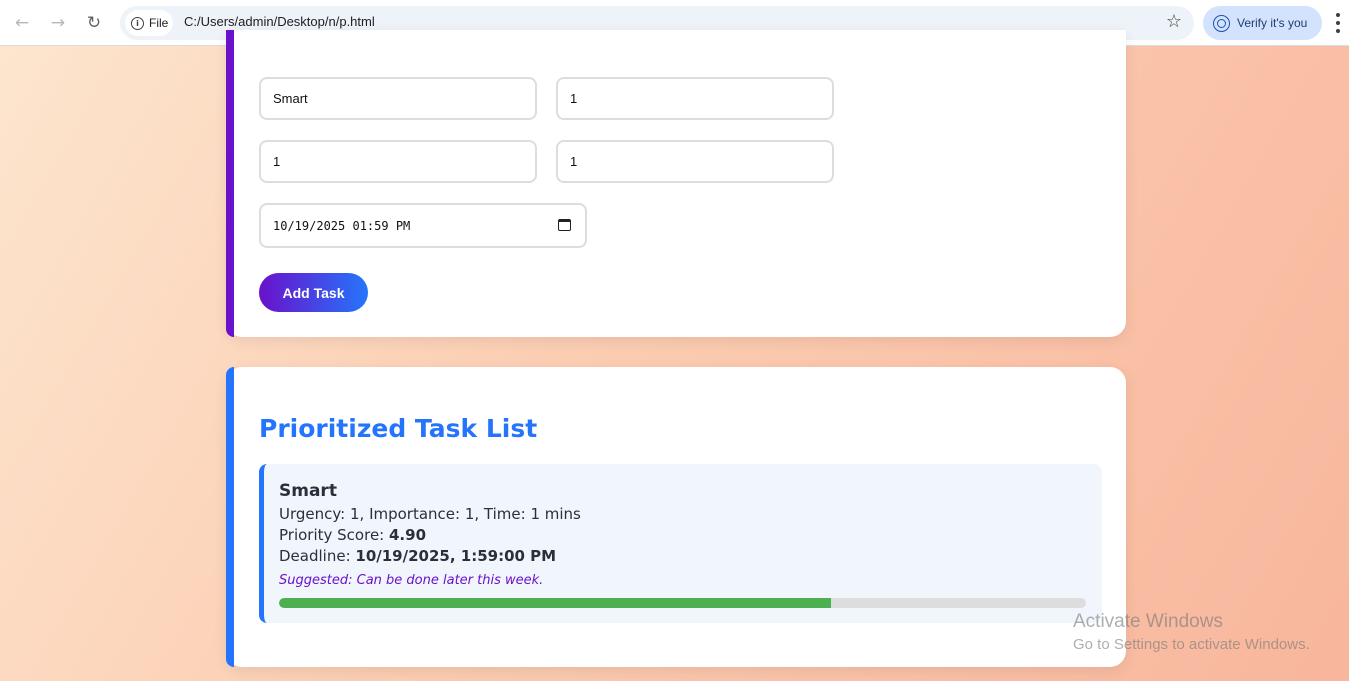 This screenshot has height=681, width=1349. I want to click on task-name: Smart, so click(308, 491).